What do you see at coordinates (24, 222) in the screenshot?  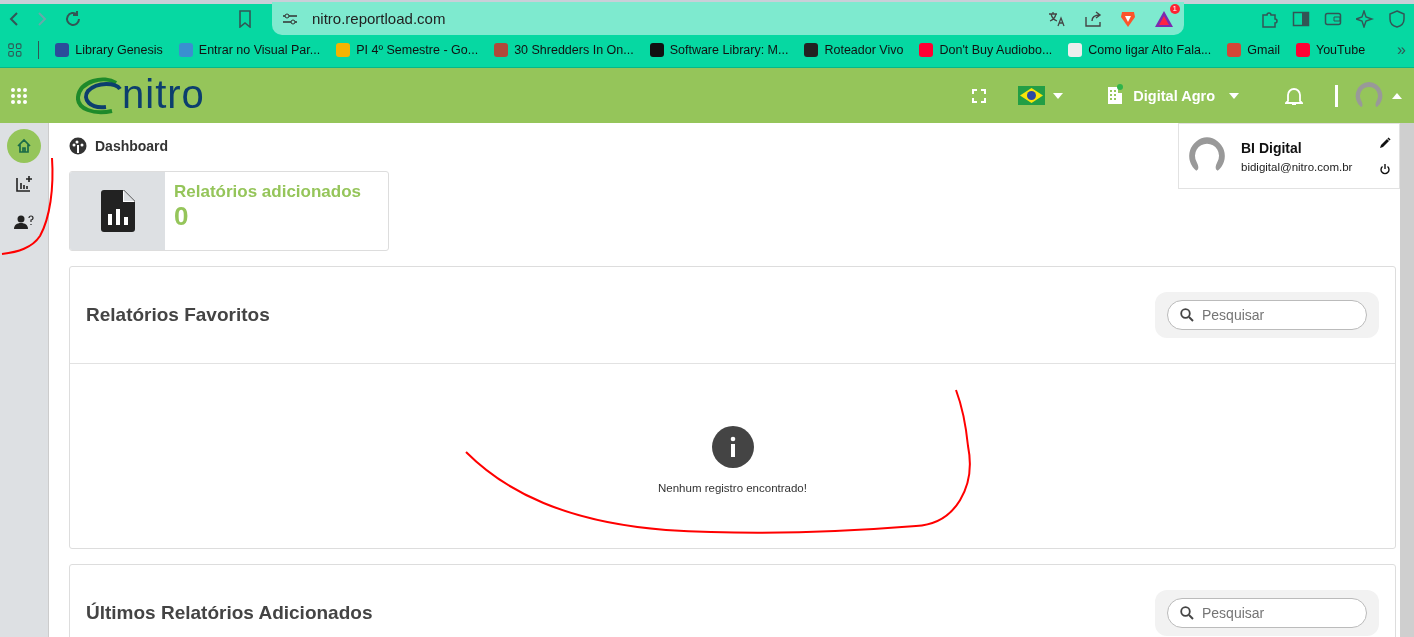 I see `user-question-icon` at bounding box center [24, 222].